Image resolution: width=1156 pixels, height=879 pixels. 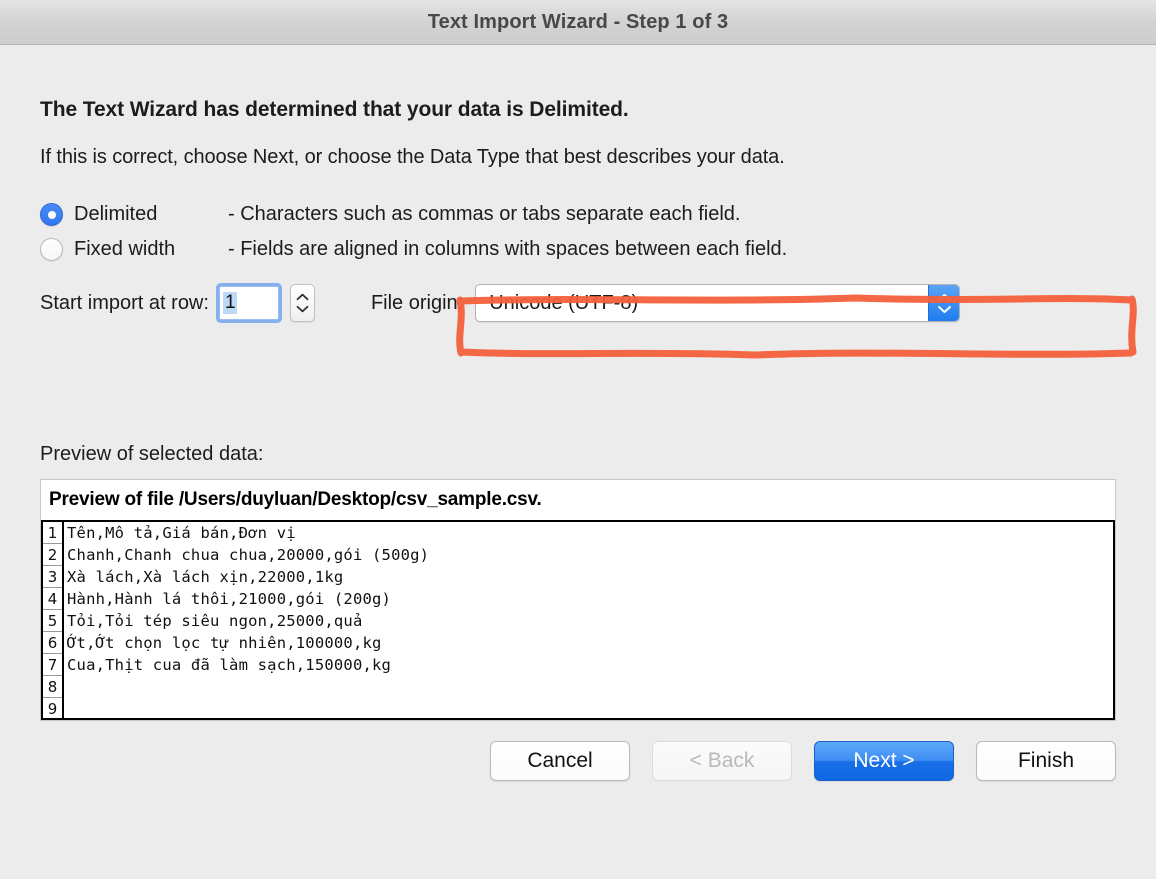 What do you see at coordinates (52, 687) in the screenshot?
I see `preview-line-number: 8` at bounding box center [52, 687].